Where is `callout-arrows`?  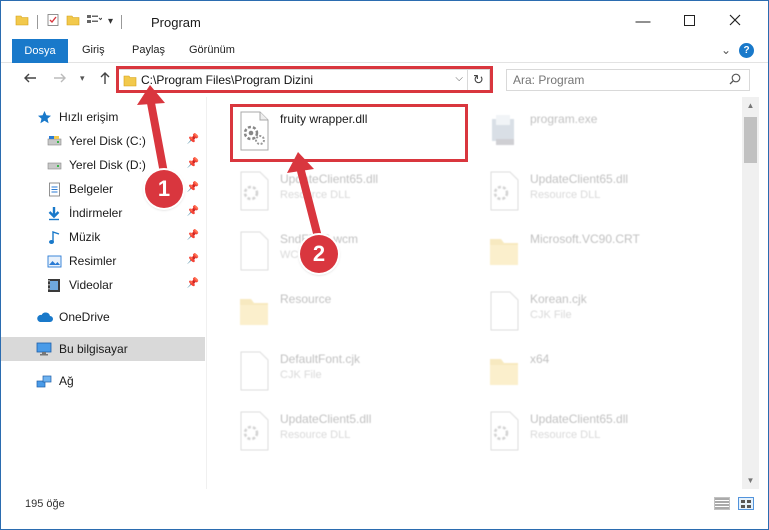
callout-arrows is located at coordinates (230, 165).